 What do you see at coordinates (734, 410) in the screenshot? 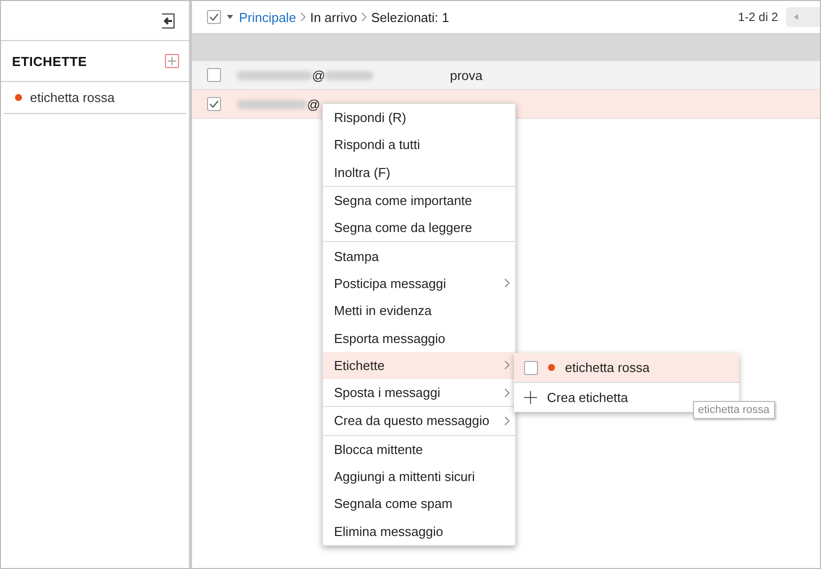
I see `tooltip: etichetta rossa` at bounding box center [734, 410].